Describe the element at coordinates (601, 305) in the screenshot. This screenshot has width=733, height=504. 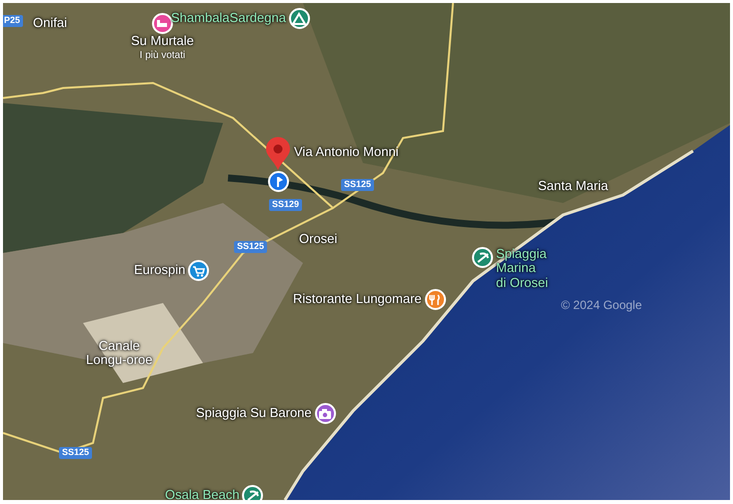
I see `map-attribution: © 2024 Google` at that location.